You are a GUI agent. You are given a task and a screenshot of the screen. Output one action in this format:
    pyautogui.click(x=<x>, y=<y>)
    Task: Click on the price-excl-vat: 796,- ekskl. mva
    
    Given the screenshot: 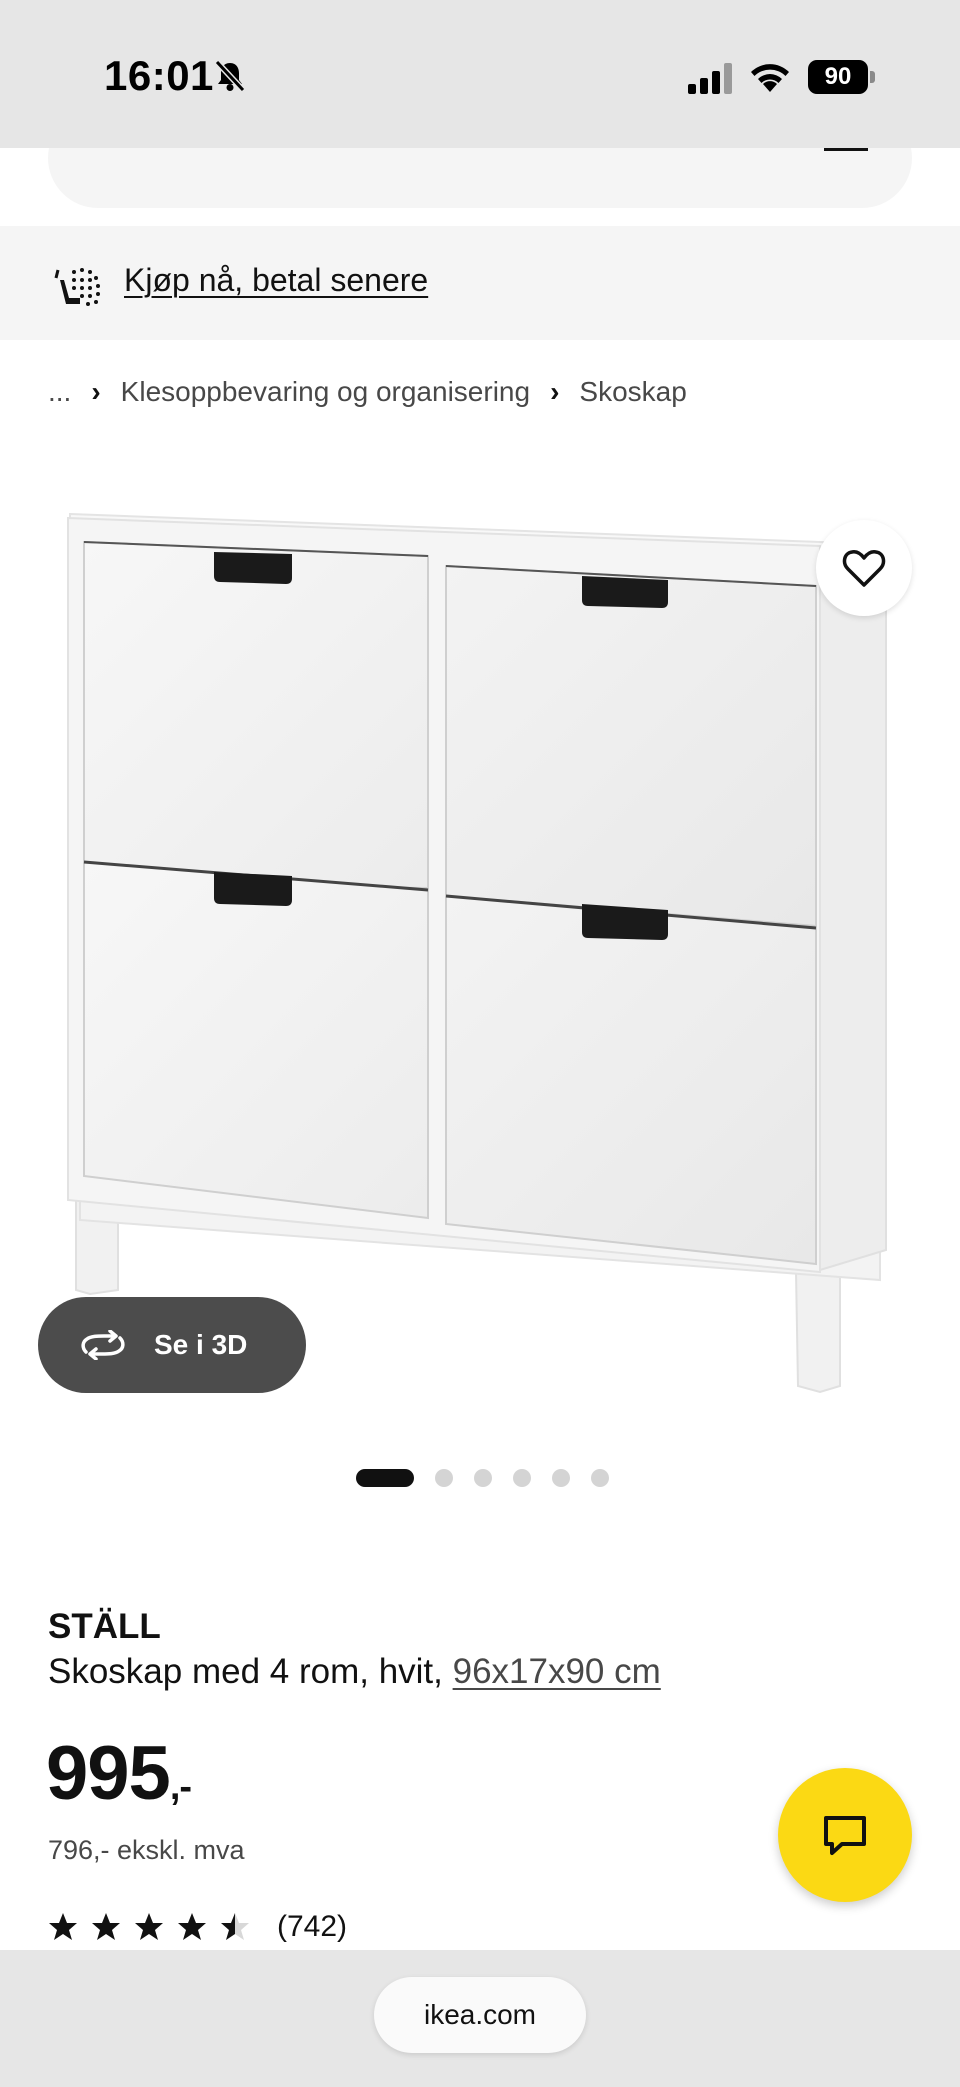 What is the action you would take?
    pyautogui.click(x=146, y=1850)
    